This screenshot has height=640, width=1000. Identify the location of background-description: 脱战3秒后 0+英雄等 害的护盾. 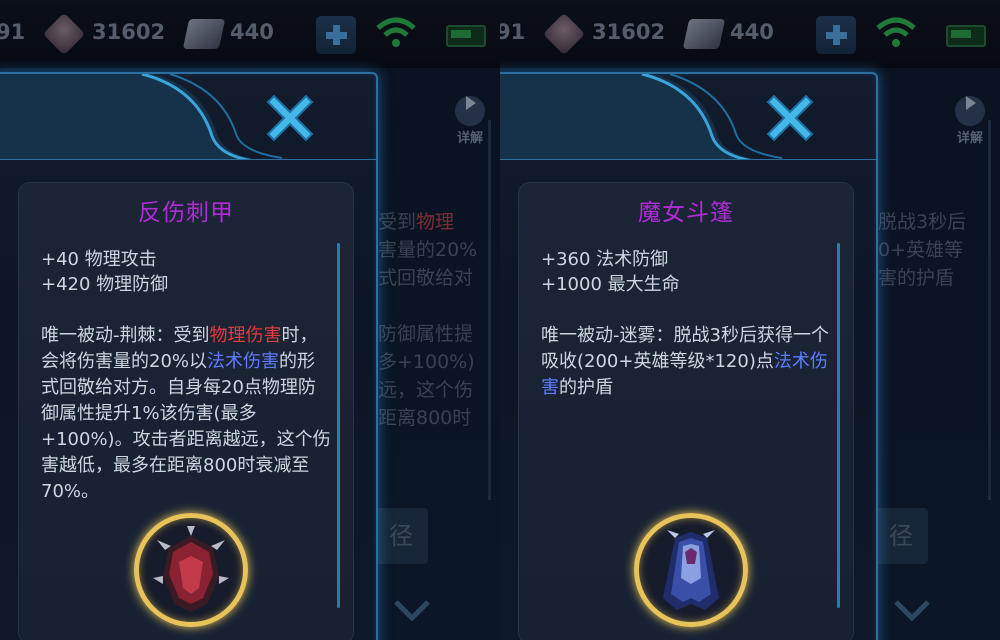
(922, 250).